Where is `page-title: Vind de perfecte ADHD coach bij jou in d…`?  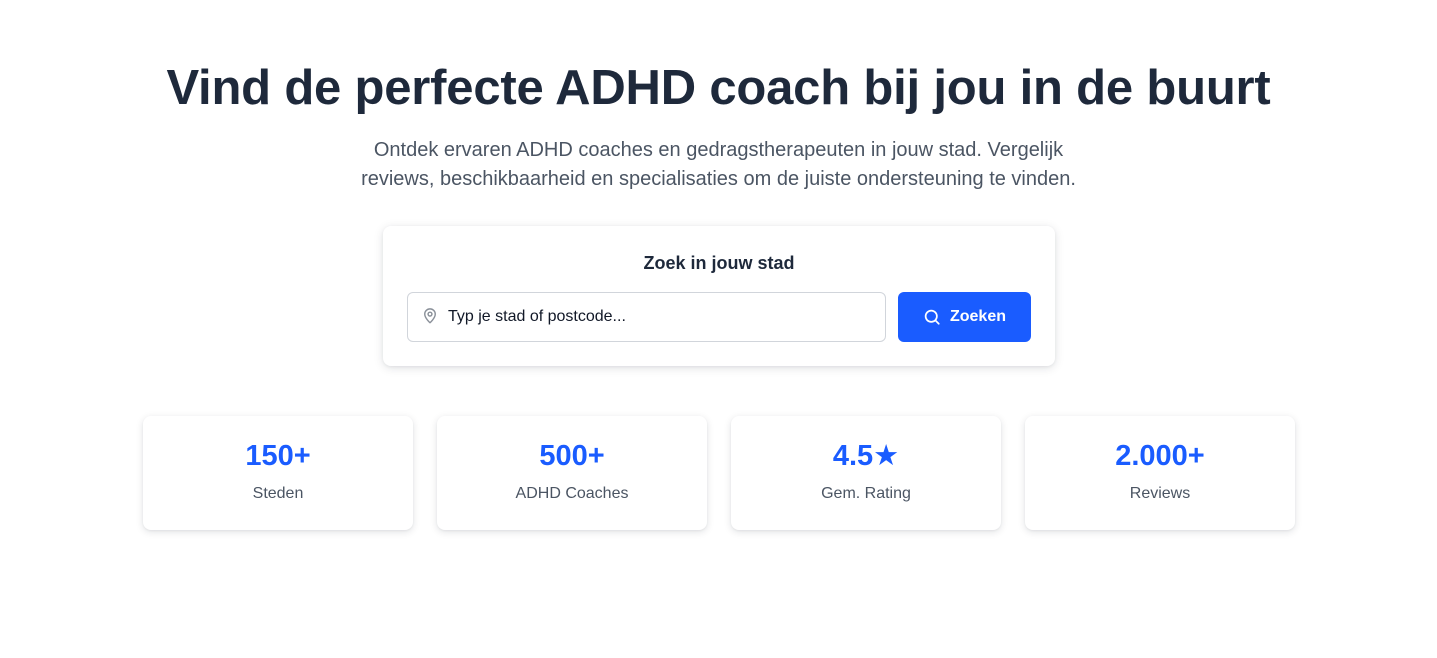
page-title: Vind de perfecte ADHD coach bij jou in d… is located at coordinates (718, 88).